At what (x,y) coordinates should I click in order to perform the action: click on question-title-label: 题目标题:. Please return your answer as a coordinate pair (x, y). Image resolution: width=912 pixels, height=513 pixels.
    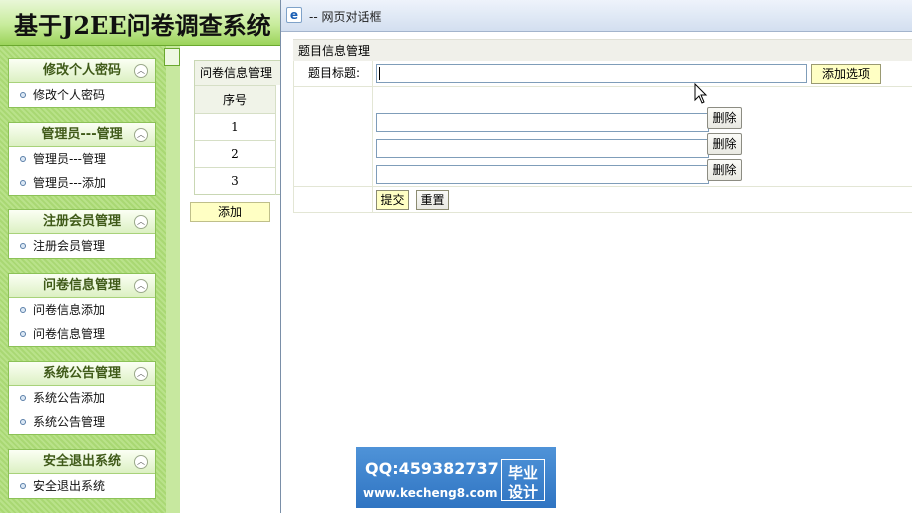
    Looking at the image, I should click on (333, 73).